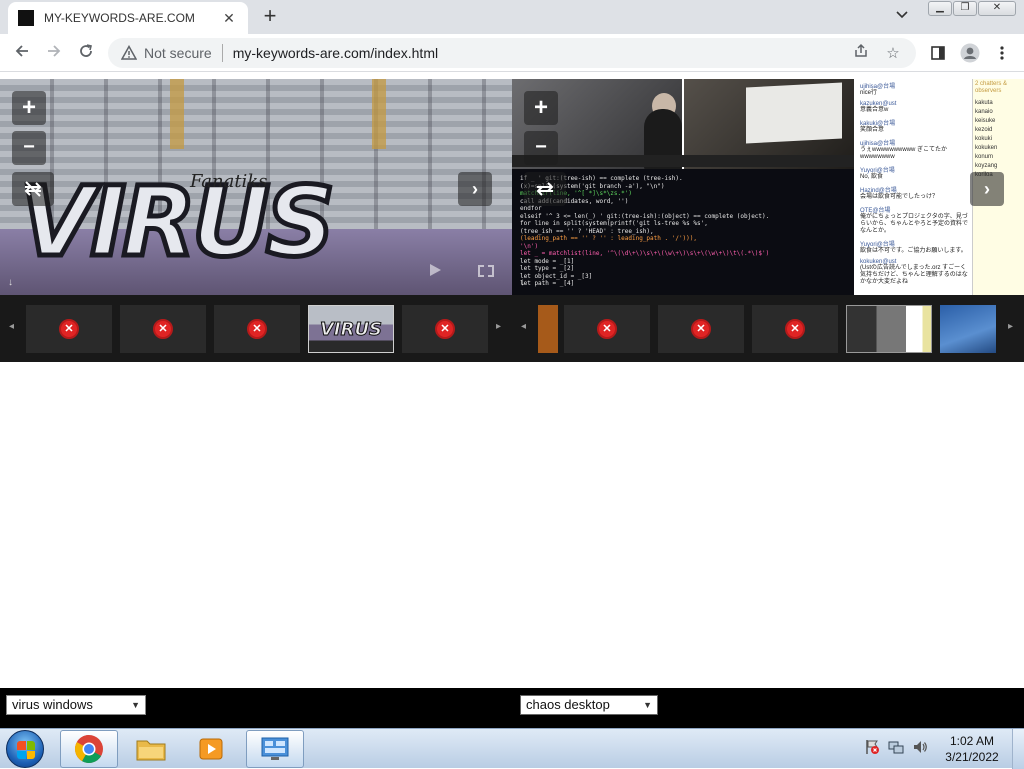 This screenshot has height=769, width=1024. Describe the element at coordinates (914, 247) in the screenshot. I see `chat-message: Yuyori@台場 飲食は不可です。ご協力お願いします。` at that location.